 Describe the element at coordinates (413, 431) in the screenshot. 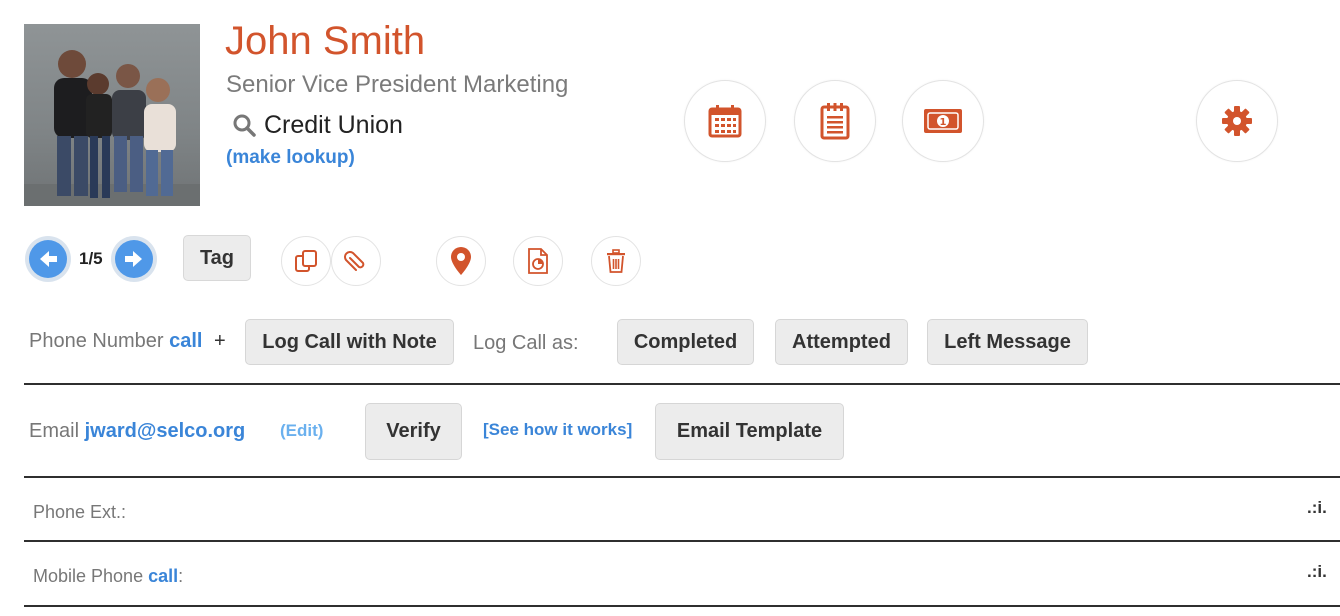

I see `verify-email-button: Verify` at that location.